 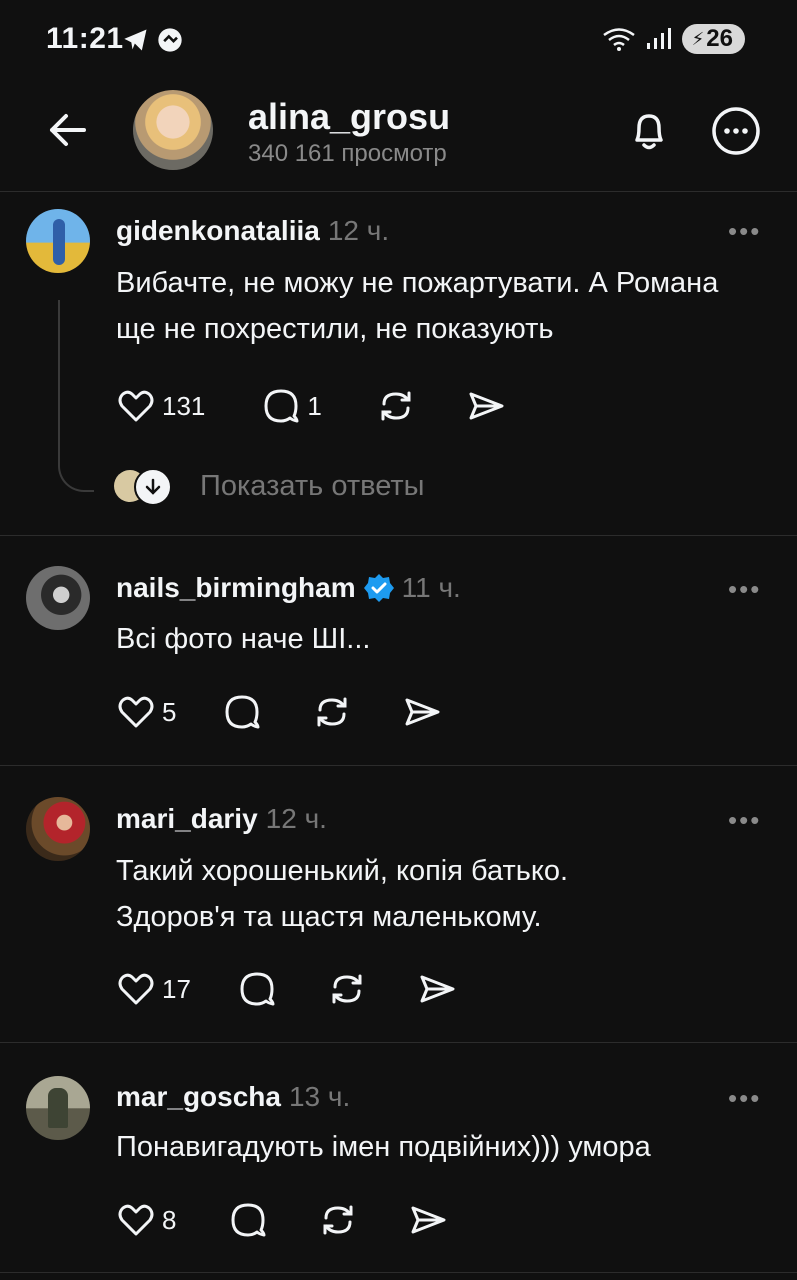 I want to click on like-count: 5, so click(x=169, y=711).